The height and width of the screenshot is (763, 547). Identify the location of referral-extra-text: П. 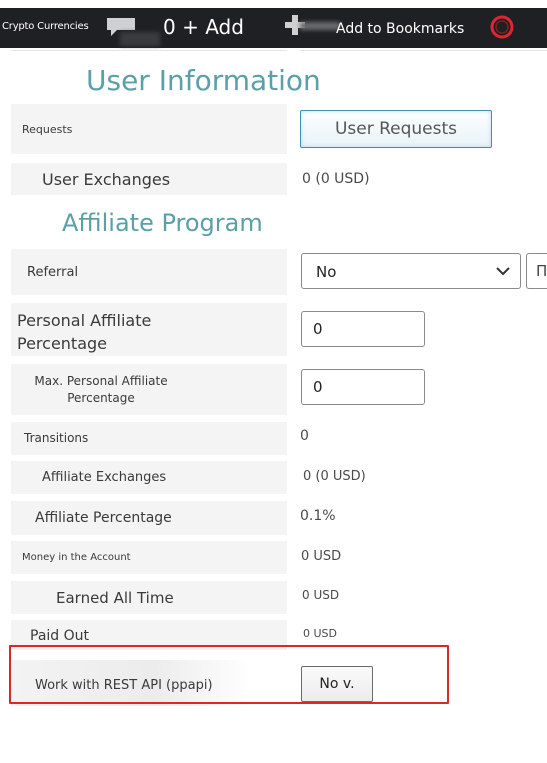
(541, 271).